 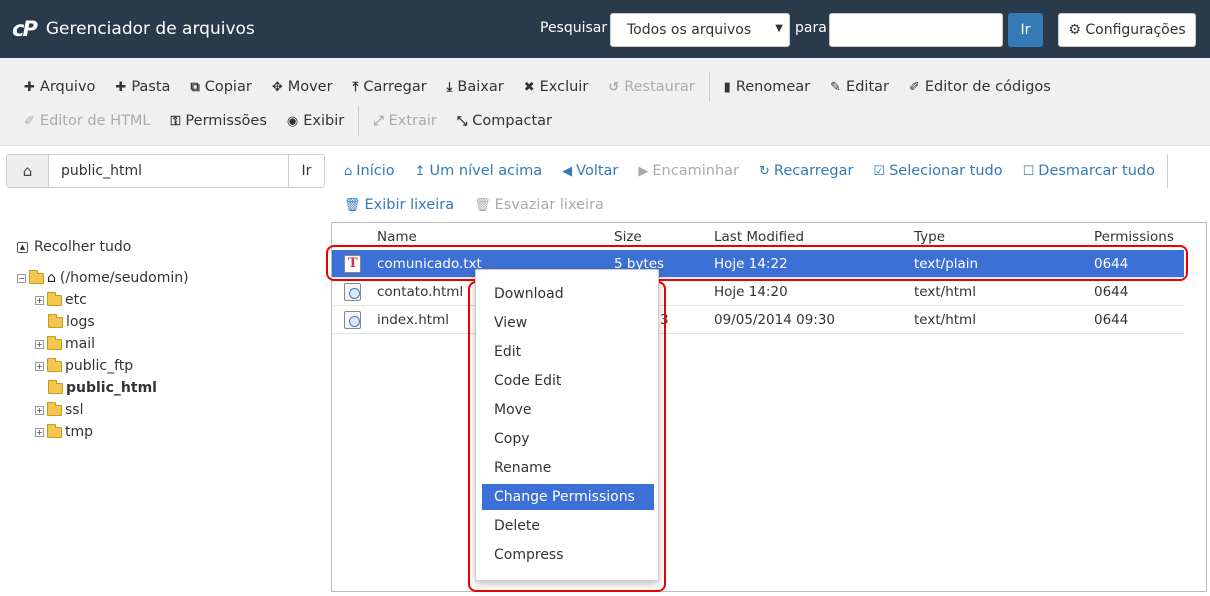 What do you see at coordinates (757, 263) in the screenshot?
I see `selected-row-highlight` at bounding box center [757, 263].